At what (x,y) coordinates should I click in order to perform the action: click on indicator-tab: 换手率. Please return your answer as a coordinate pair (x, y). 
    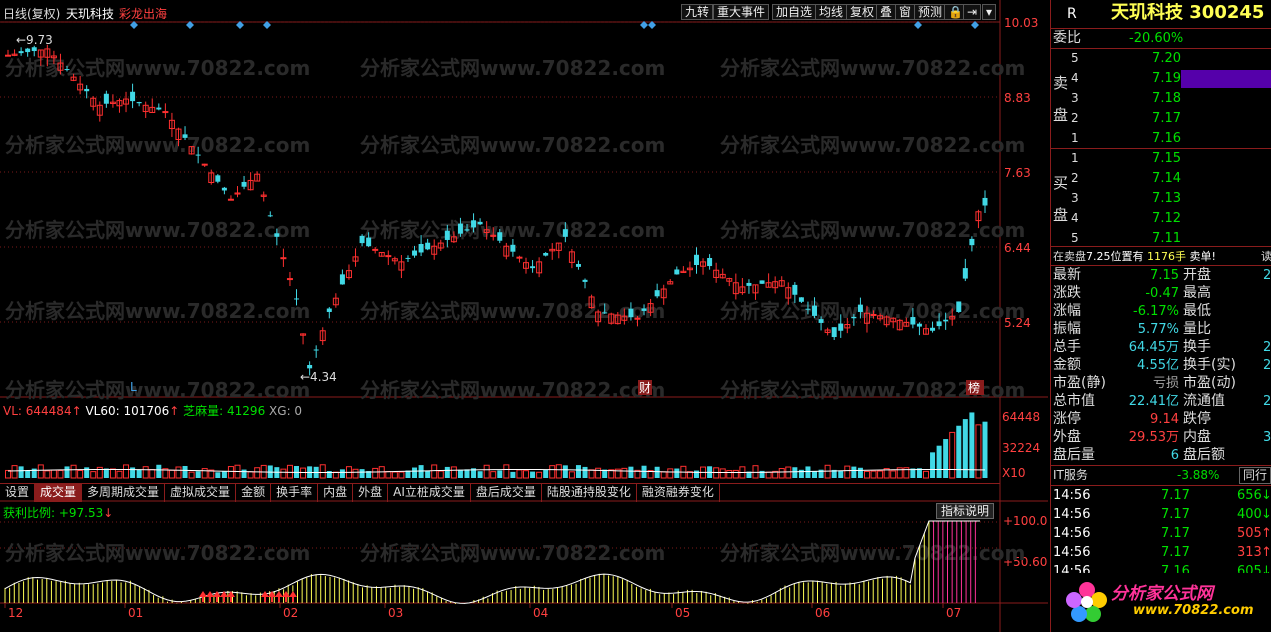
    Looking at the image, I should click on (295, 493).